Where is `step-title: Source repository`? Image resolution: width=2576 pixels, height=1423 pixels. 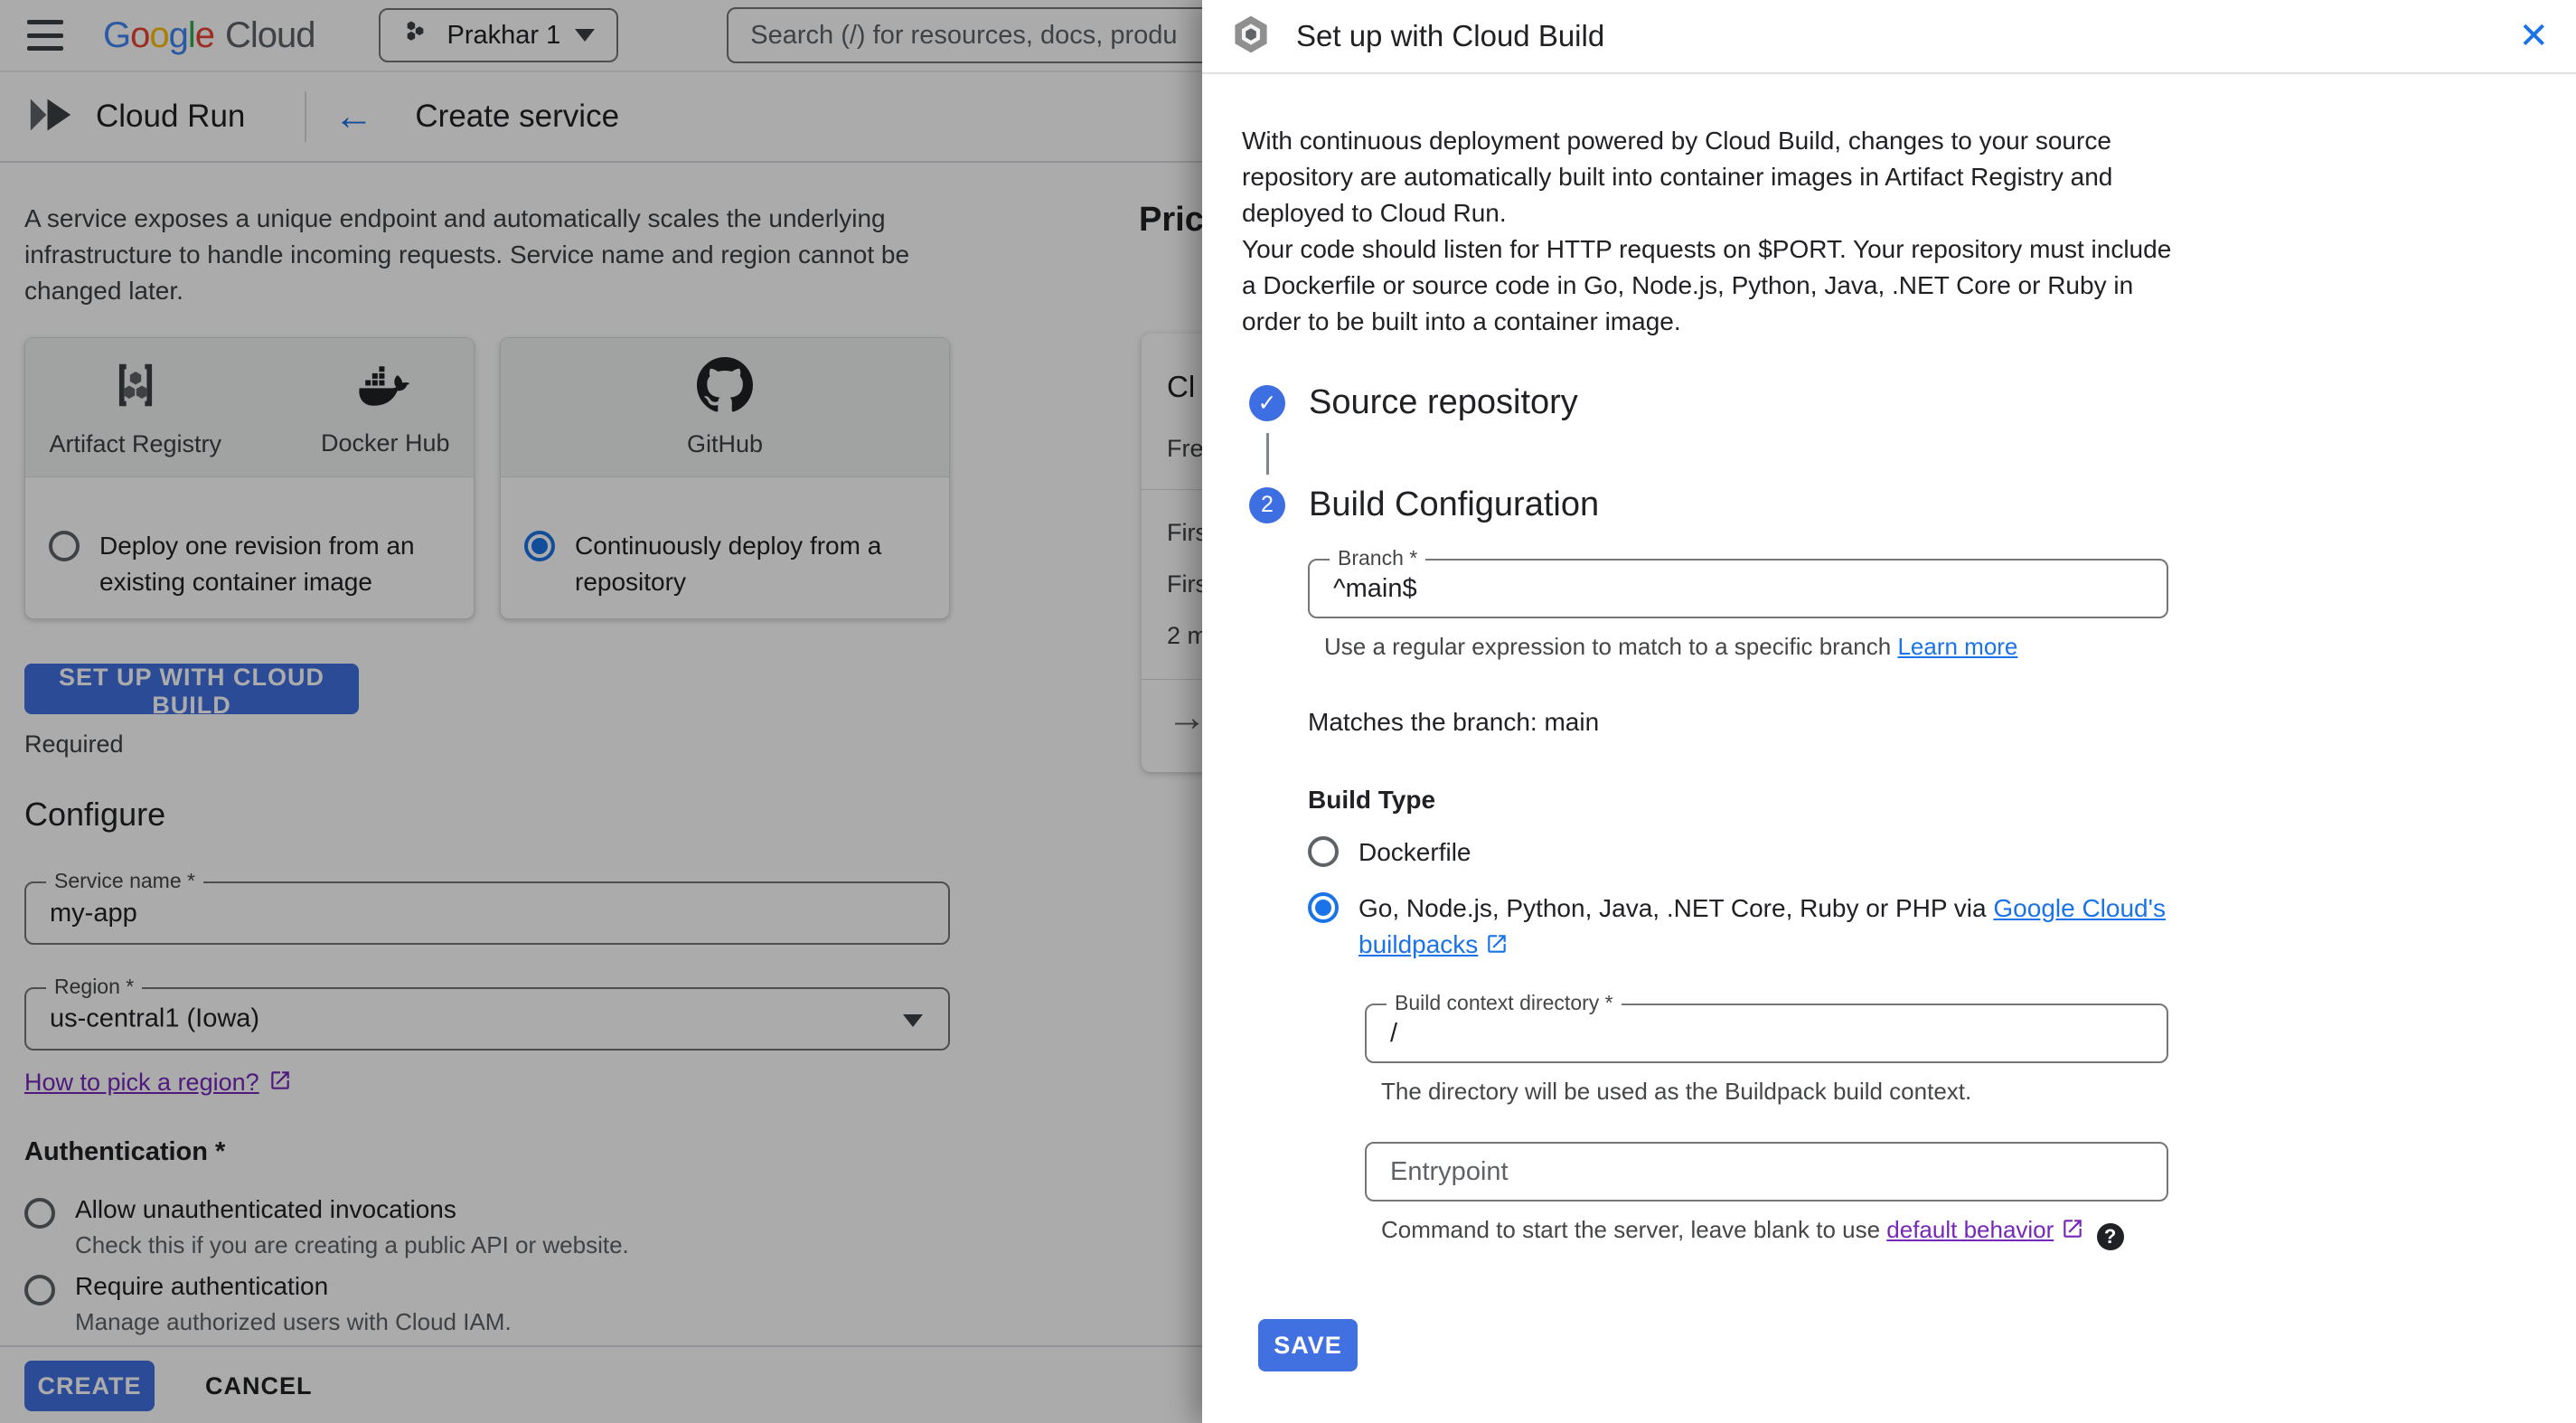
step-title: Source repository is located at coordinates (1444, 402).